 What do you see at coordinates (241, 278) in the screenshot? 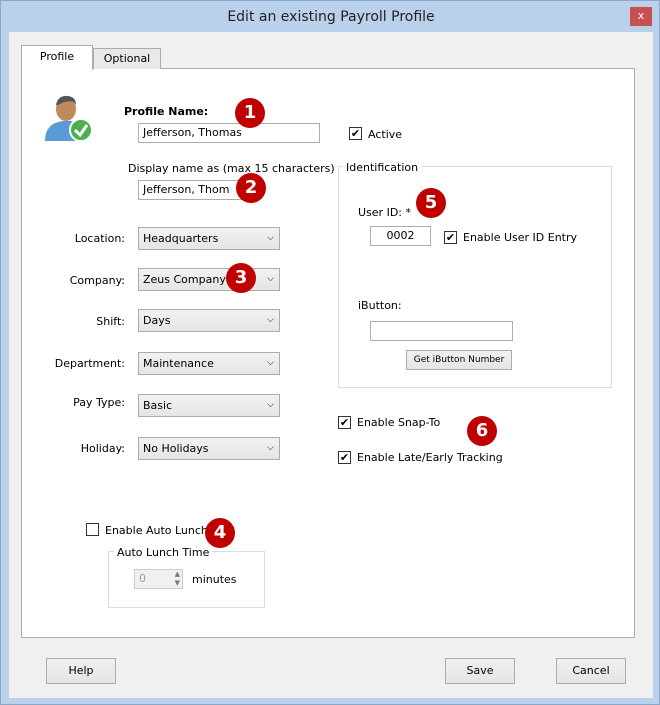
I see `callout-badge-3: 3` at bounding box center [241, 278].